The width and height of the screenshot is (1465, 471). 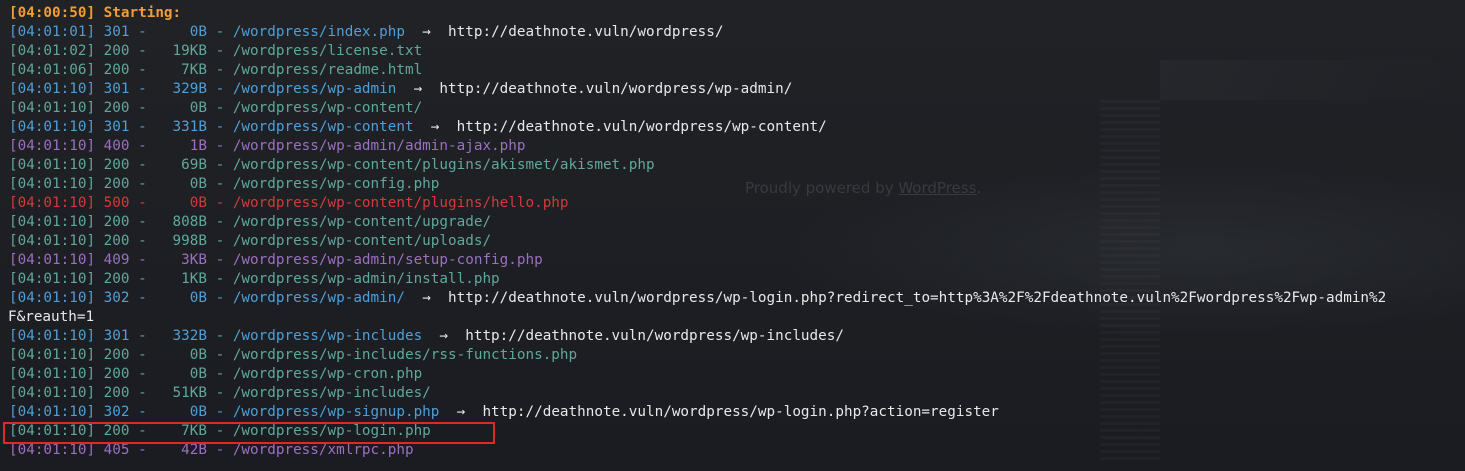 I want to click on result-status: 405 -, so click(x=129, y=450).